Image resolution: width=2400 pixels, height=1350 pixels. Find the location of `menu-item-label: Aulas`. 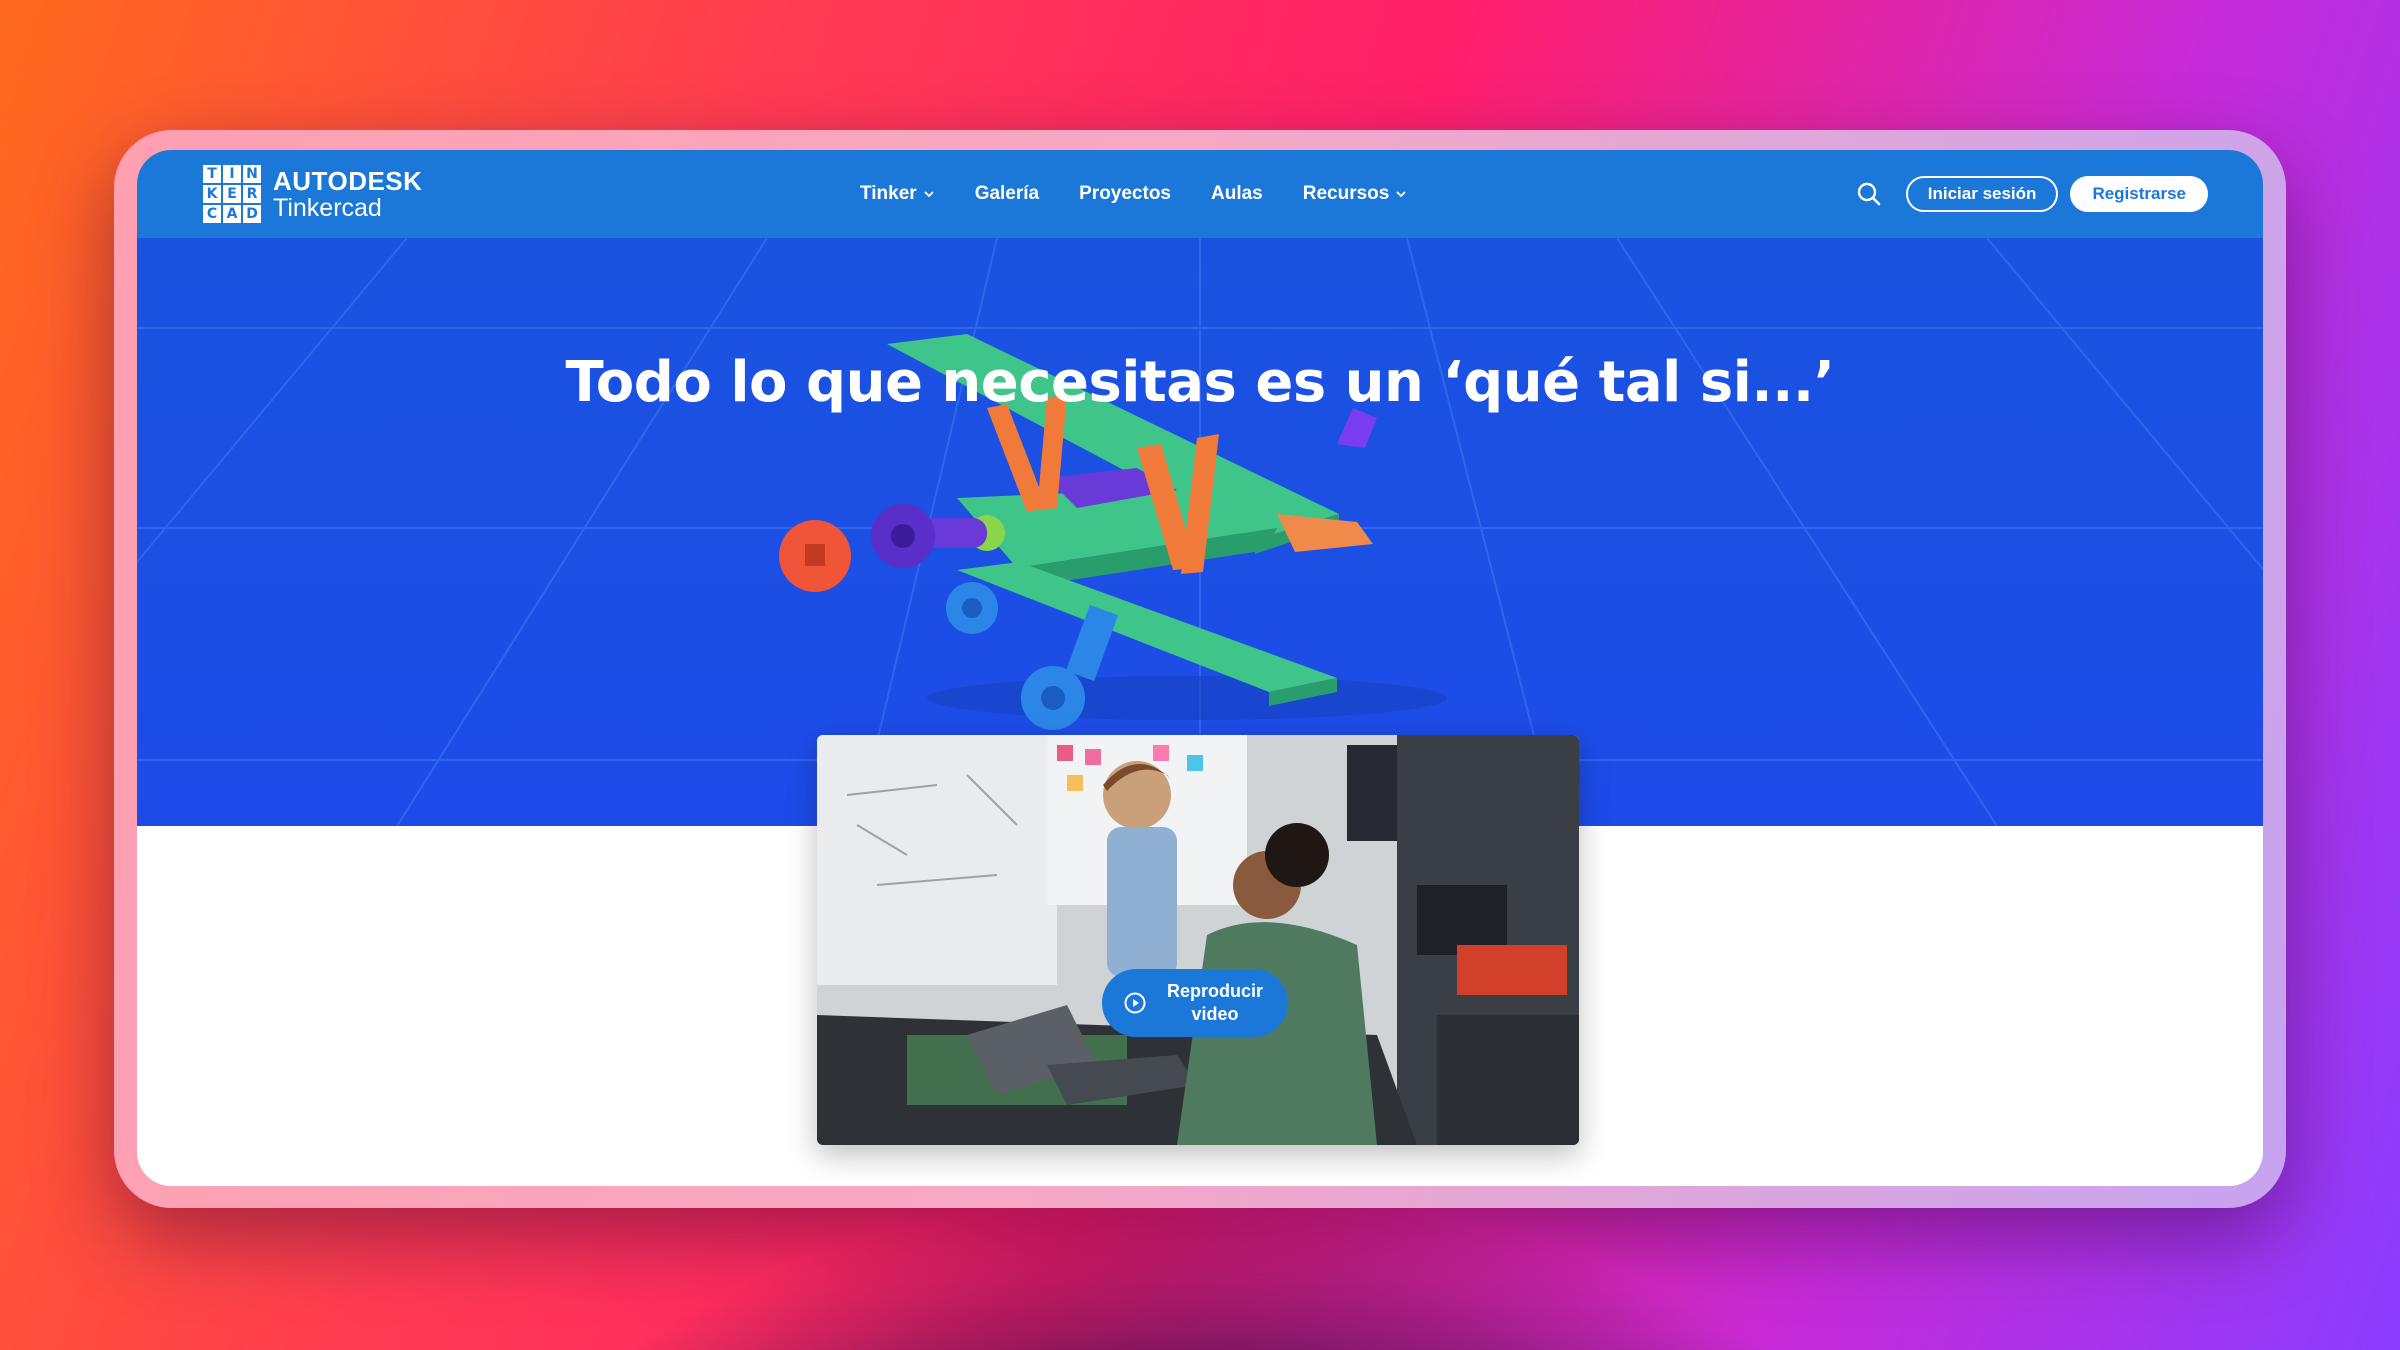

menu-item-label: Aulas is located at coordinates (1237, 193).